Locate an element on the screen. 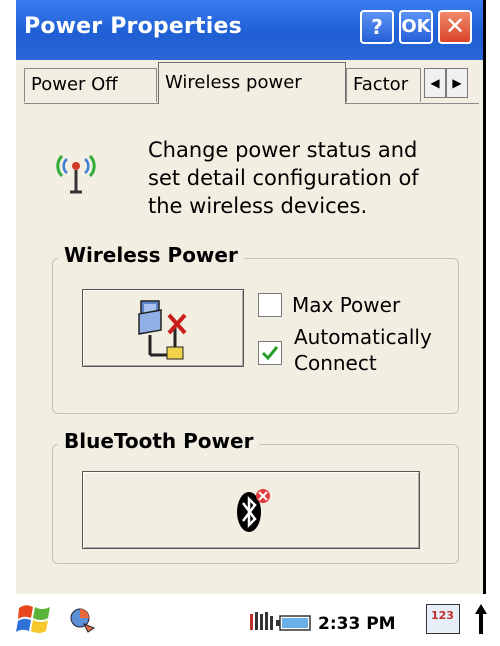 The height and width of the screenshot is (646, 500). input-panel-icon: 123 is located at coordinates (443, 619).